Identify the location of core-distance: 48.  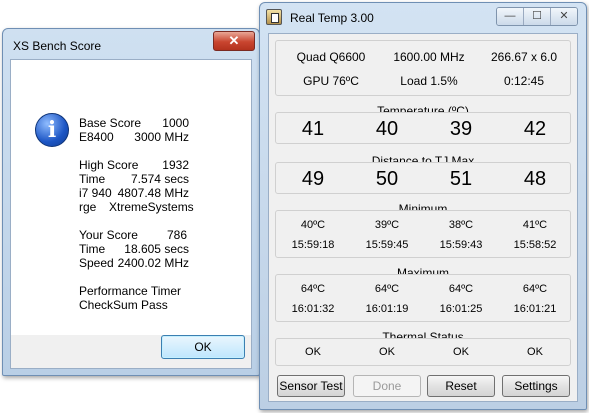
(535, 179).